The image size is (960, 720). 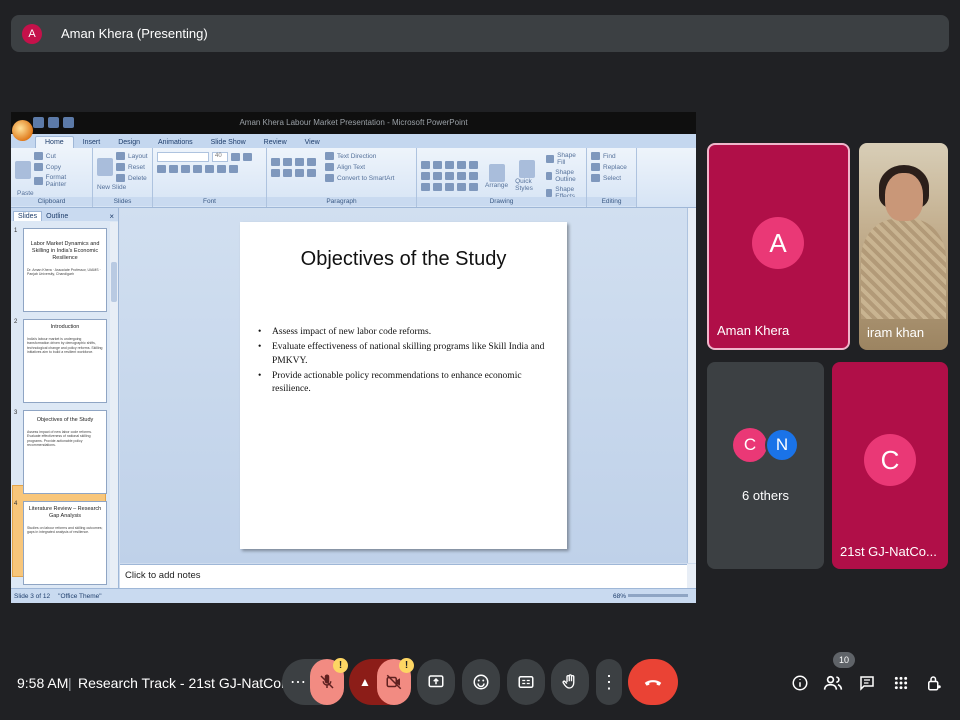 I want to click on select-button: Select, so click(x=612, y=178).